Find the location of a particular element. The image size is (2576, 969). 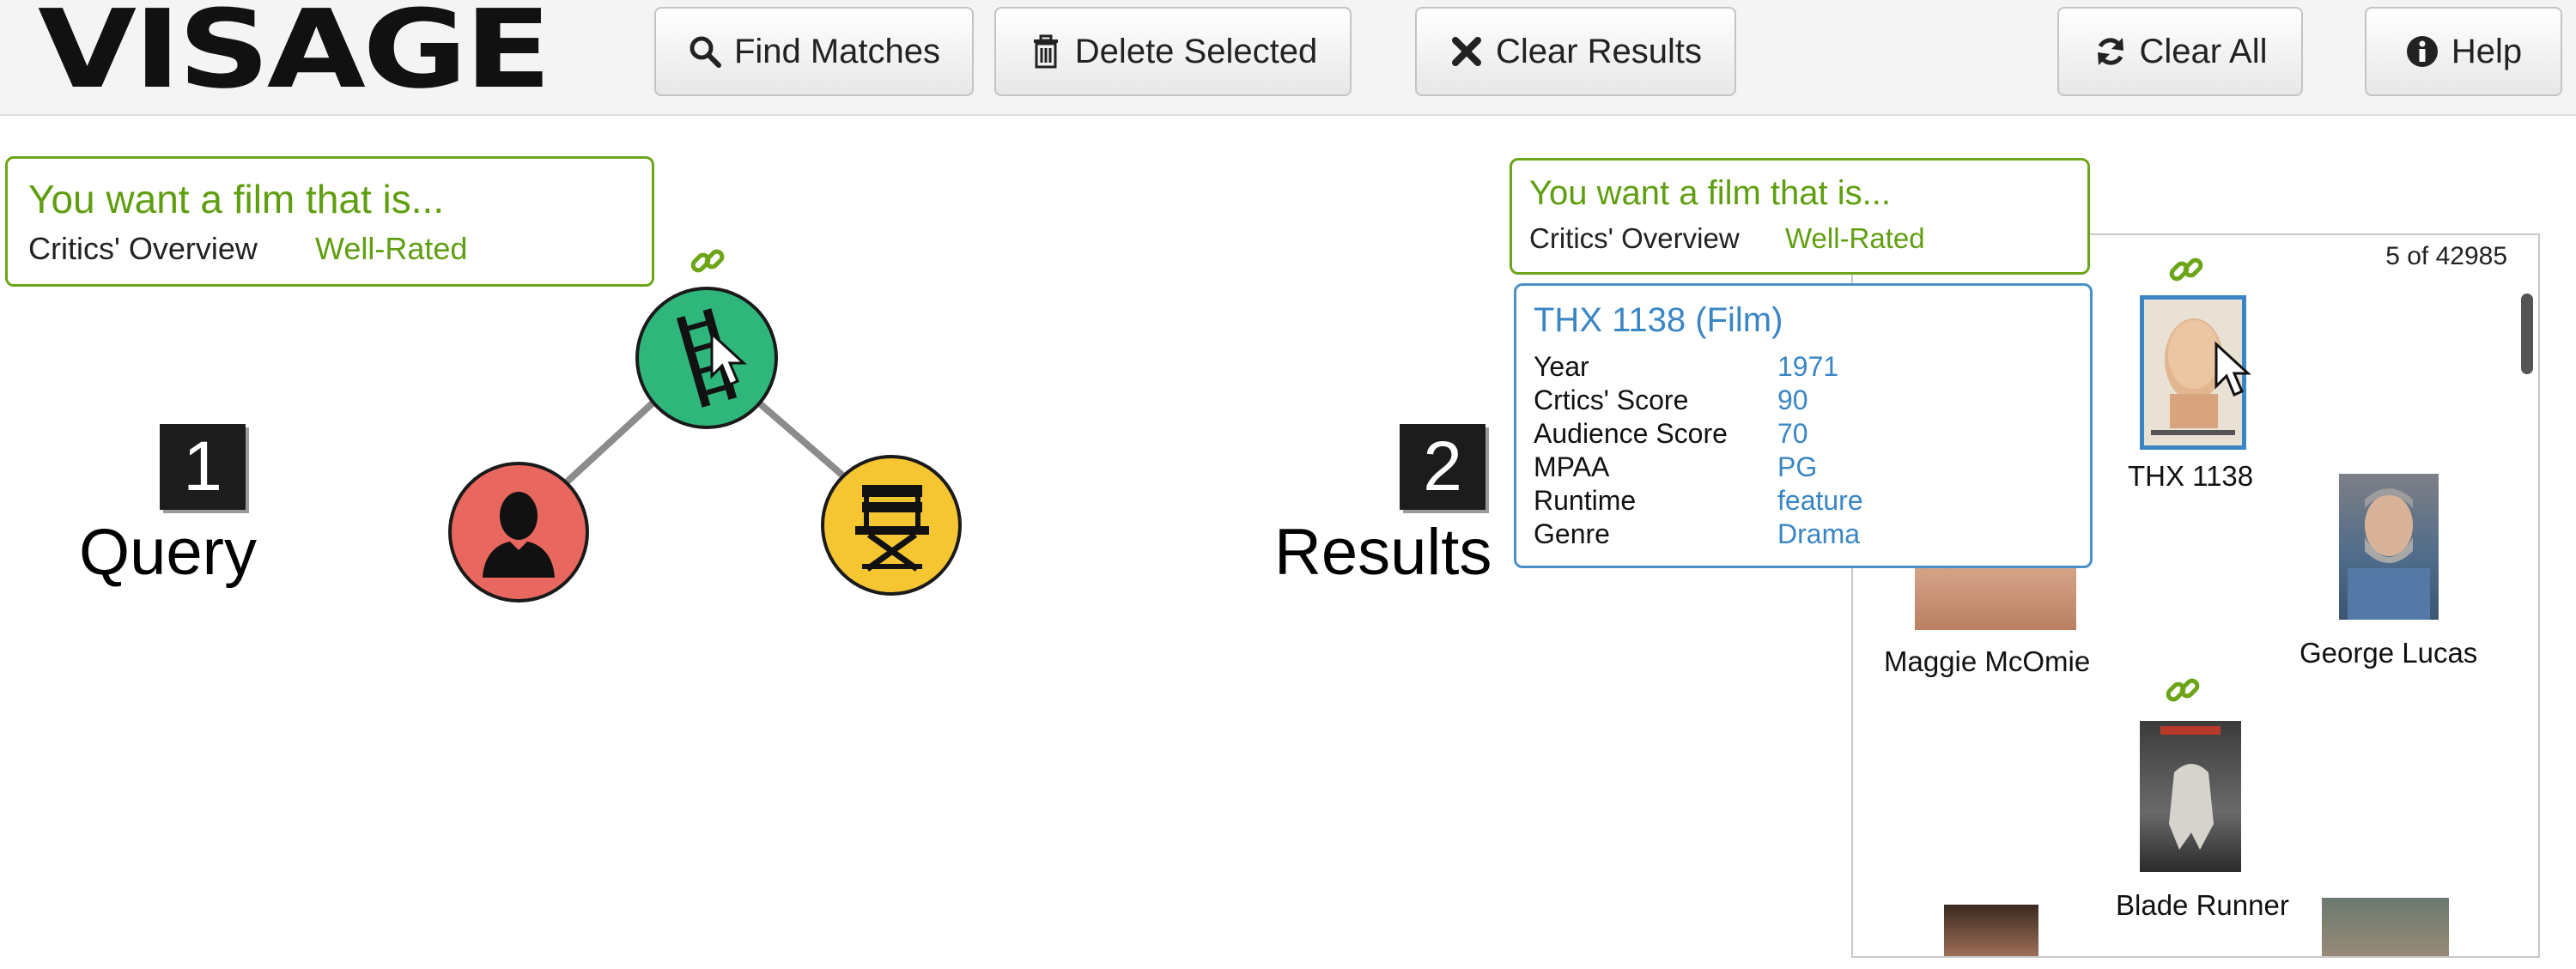

detail-value: Drama is located at coordinates (1819, 533).